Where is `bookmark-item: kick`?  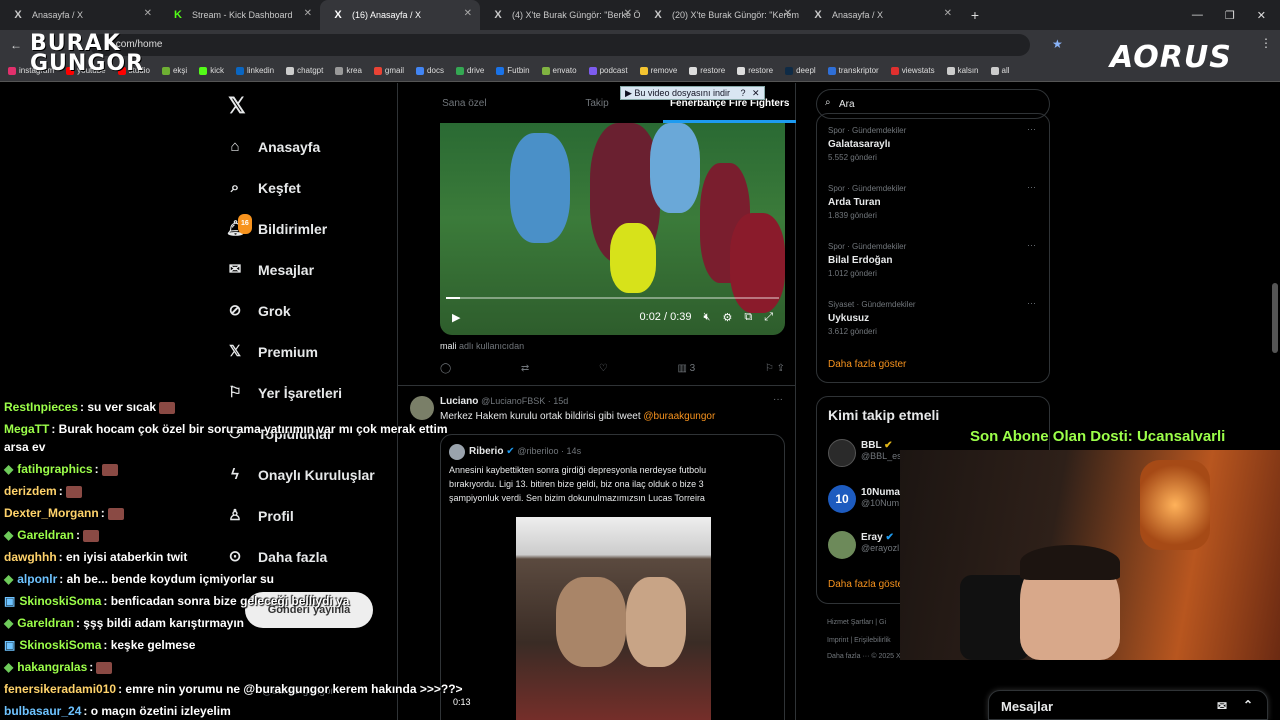
bookmark-item: kick is located at coordinates (211, 70).